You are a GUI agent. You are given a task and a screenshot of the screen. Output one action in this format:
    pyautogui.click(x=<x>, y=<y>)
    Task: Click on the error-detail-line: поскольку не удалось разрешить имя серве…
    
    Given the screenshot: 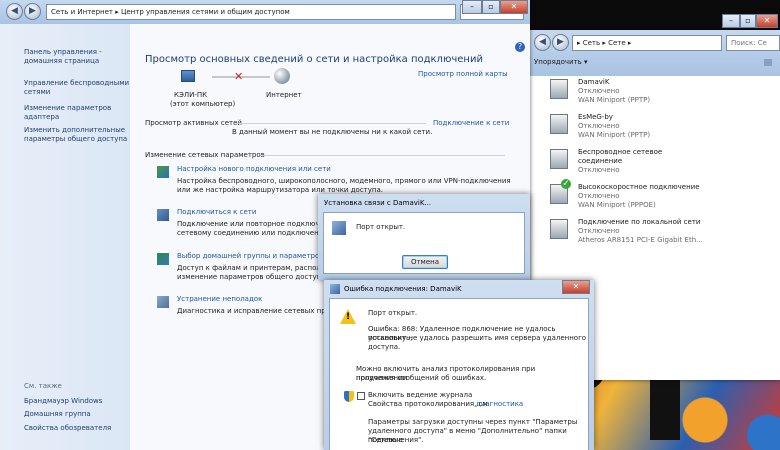 What is the action you would take?
    pyautogui.click(x=477, y=338)
    